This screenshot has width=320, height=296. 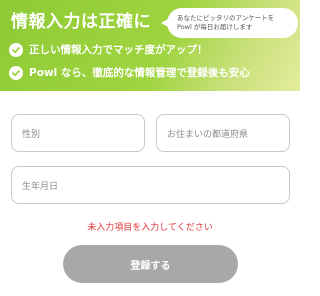 I want to click on prefecture-placeholder: お住まいの都道府県, so click(x=208, y=134).